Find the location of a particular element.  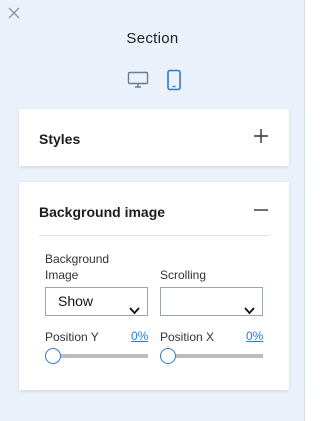

background-image-select-value: Show is located at coordinates (76, 301).